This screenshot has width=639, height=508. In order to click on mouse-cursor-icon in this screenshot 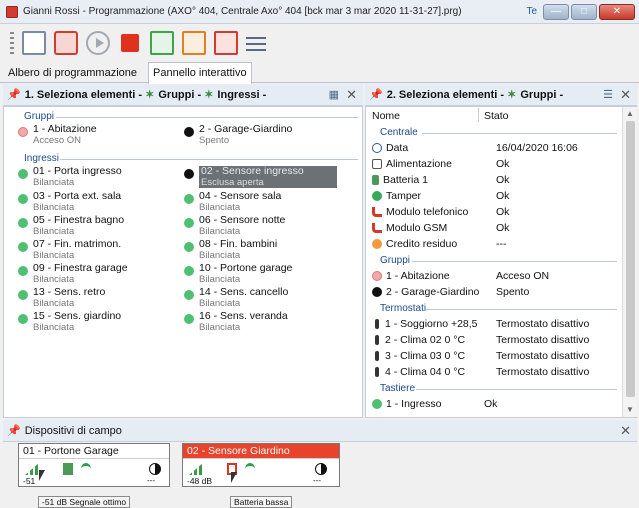, I will do `click(42, 475)`.